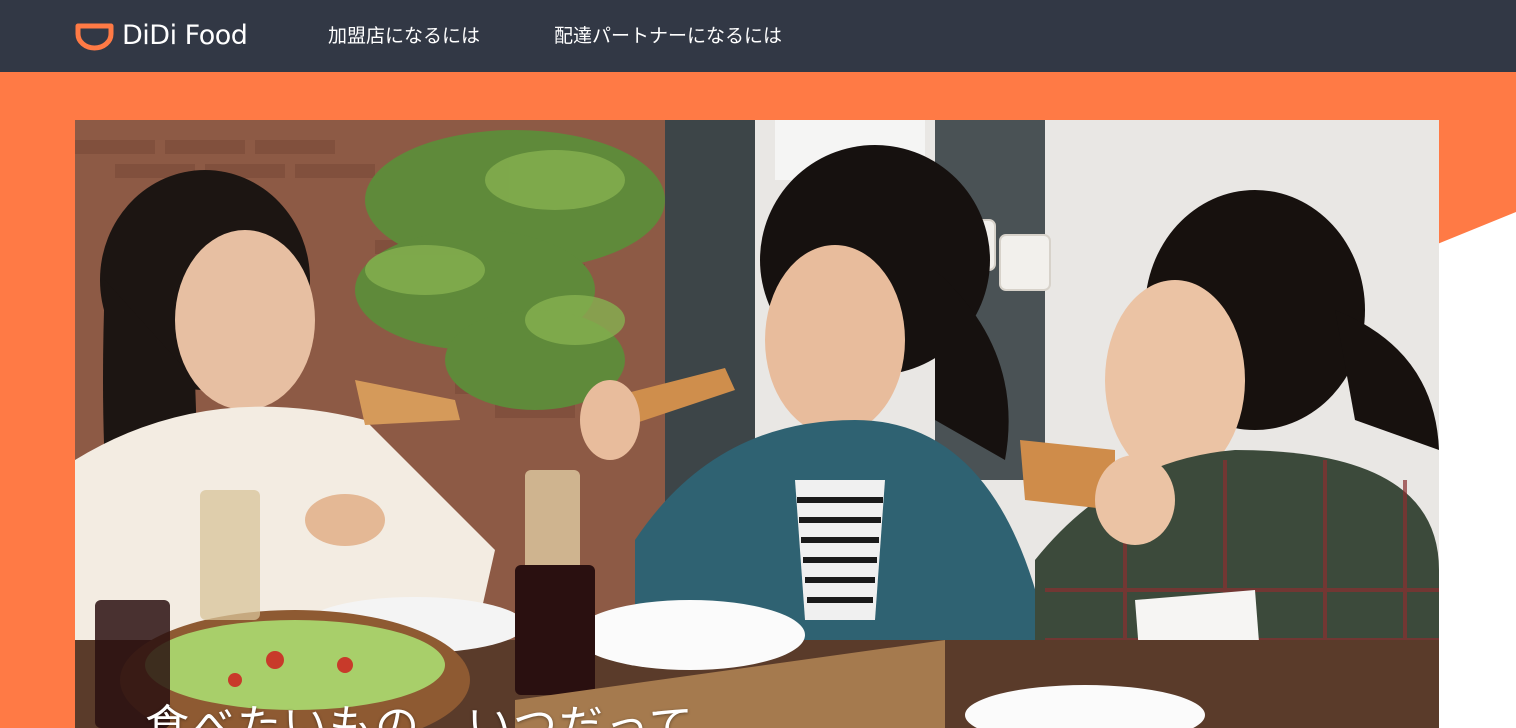  What do you see at coordinates (404, 36) in the screenshot?
I see `nav-become-merchant: 加盟店になるには` at bounding box center [404, 36].